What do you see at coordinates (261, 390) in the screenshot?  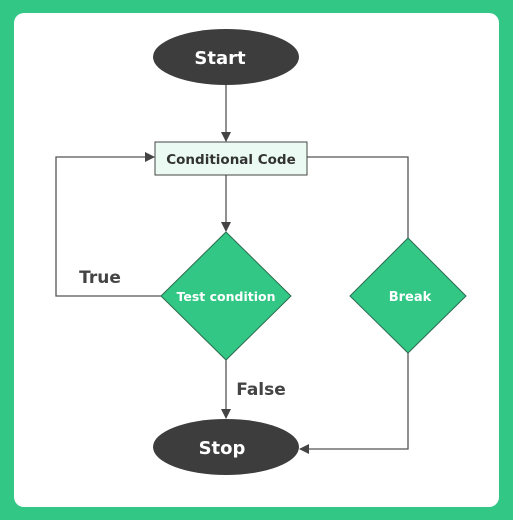 I see `false-label: False` at bounding box center [261, 390].